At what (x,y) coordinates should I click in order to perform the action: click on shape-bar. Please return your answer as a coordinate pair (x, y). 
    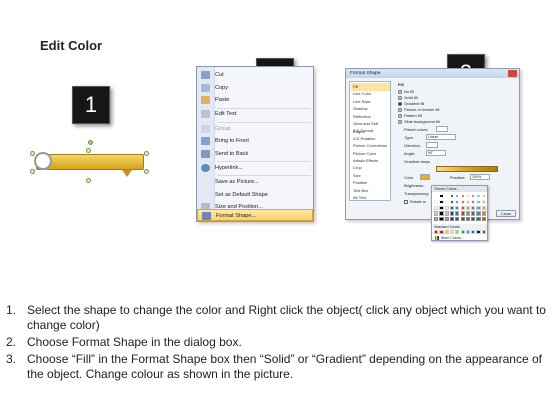
    Looking at the image, I should click on (90, 162).